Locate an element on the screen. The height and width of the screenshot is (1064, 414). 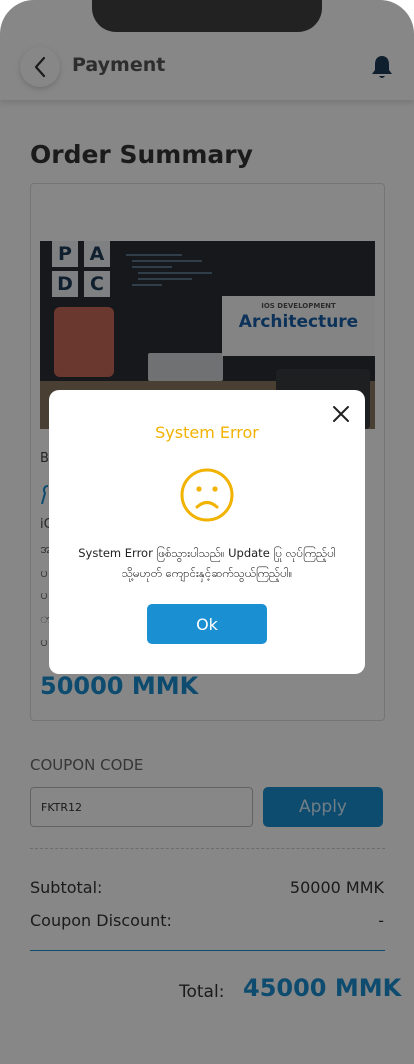
sad-face-icon is located at coordinates (207, 495).